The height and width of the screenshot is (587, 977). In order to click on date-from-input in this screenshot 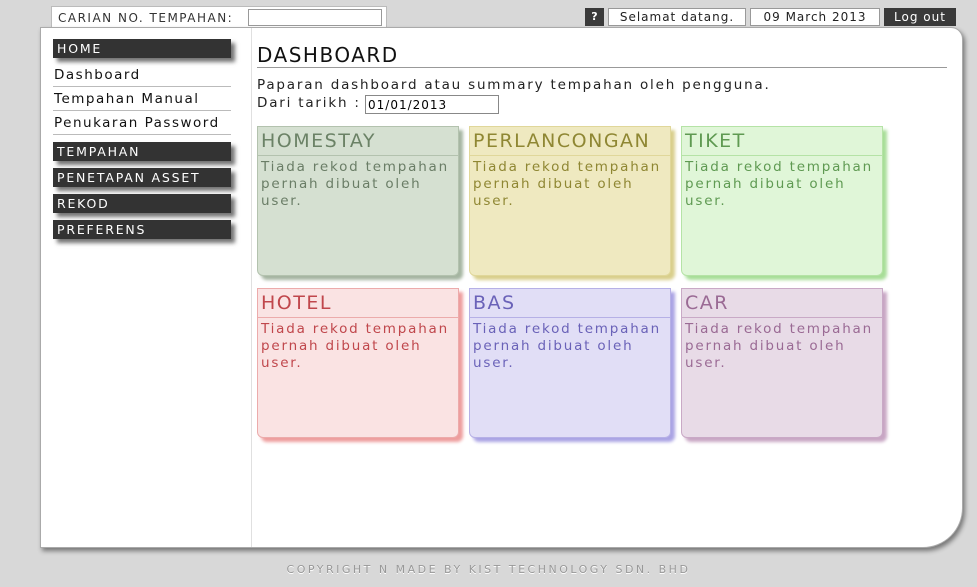, I will do `click(432, 104)`.